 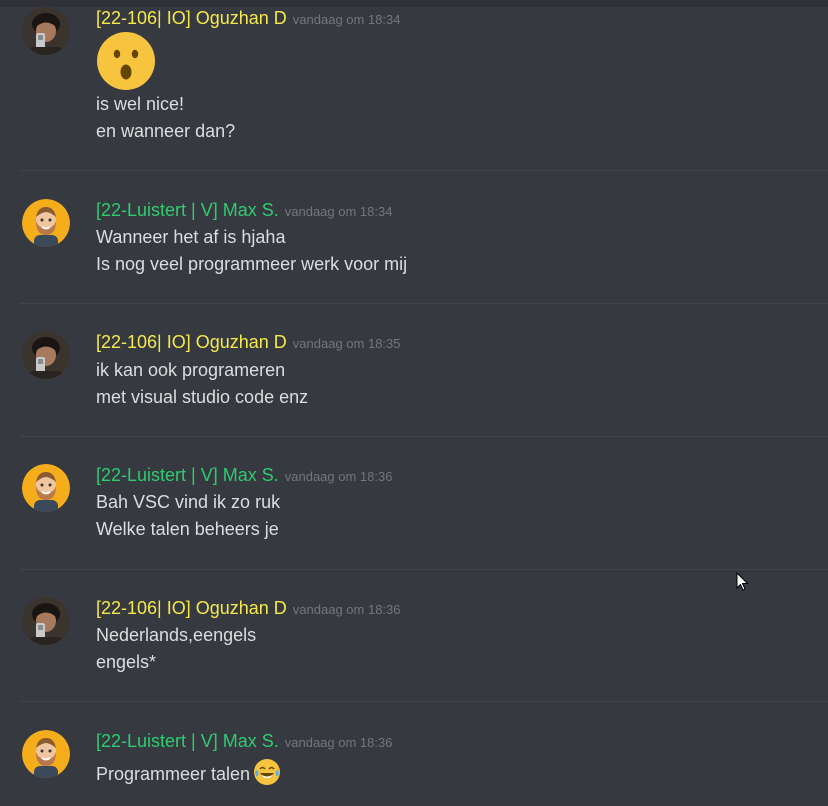 I want to click on message-text: Is nog veel programmeer werk voor mij, so click(x=252, y=264).